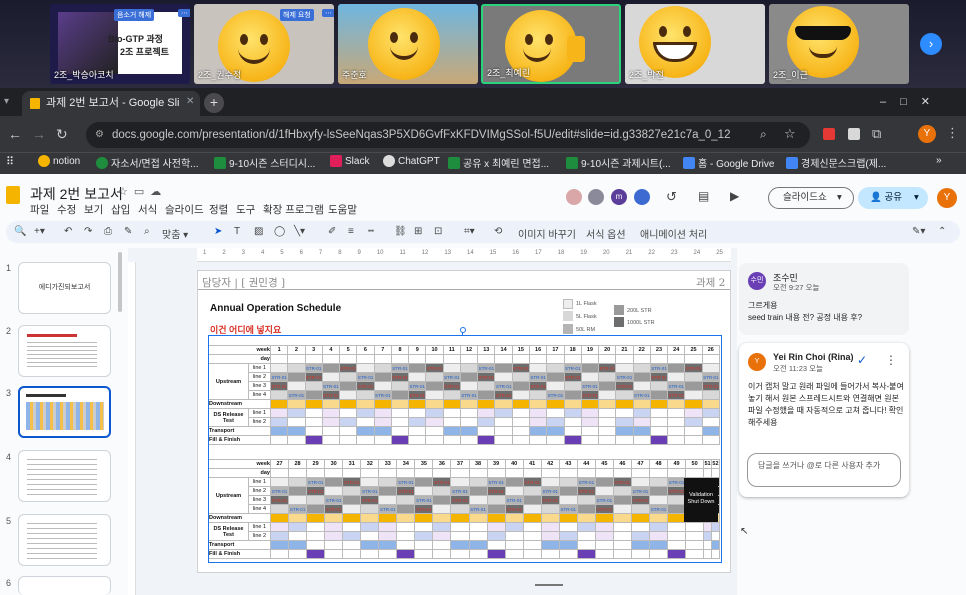 The height and width of the screenshot is (595, 966). Describe the element at coordinates (619, 197) in the screenshot. I see `collaborator-avatar: m` at that location.